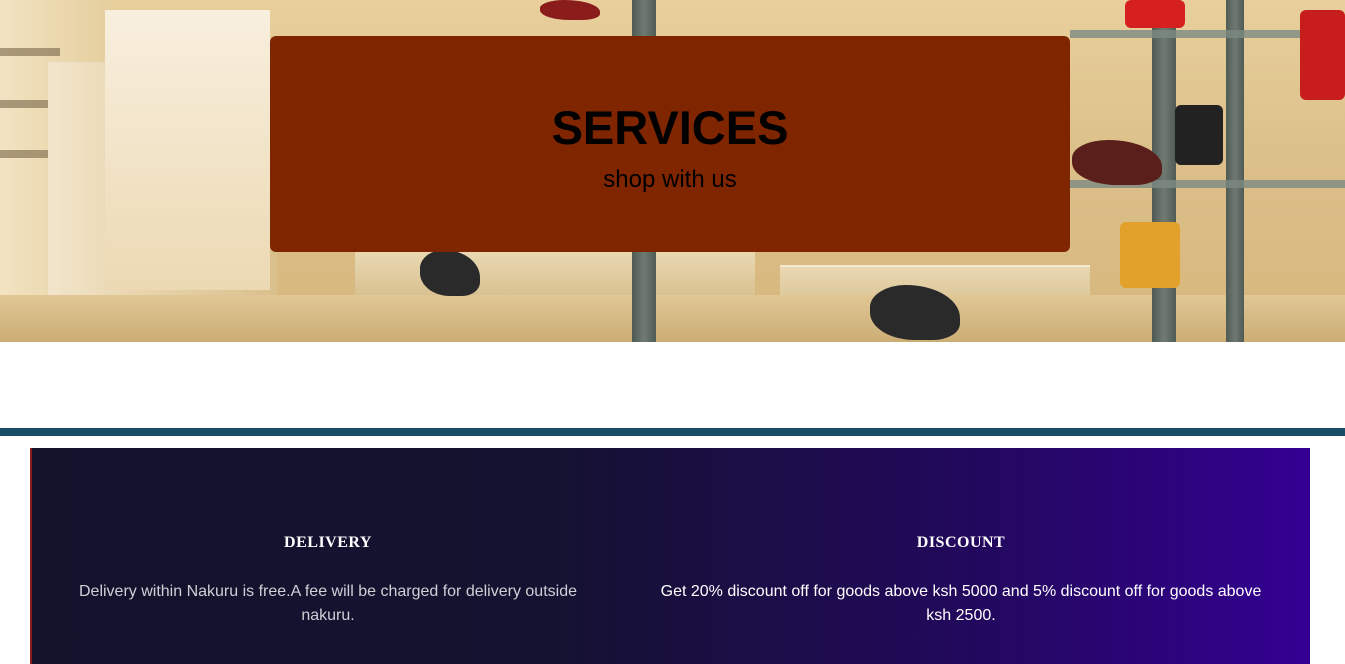 The image size is (1345, 664). I want to click on hero-background-shelf, so click(30, 52).